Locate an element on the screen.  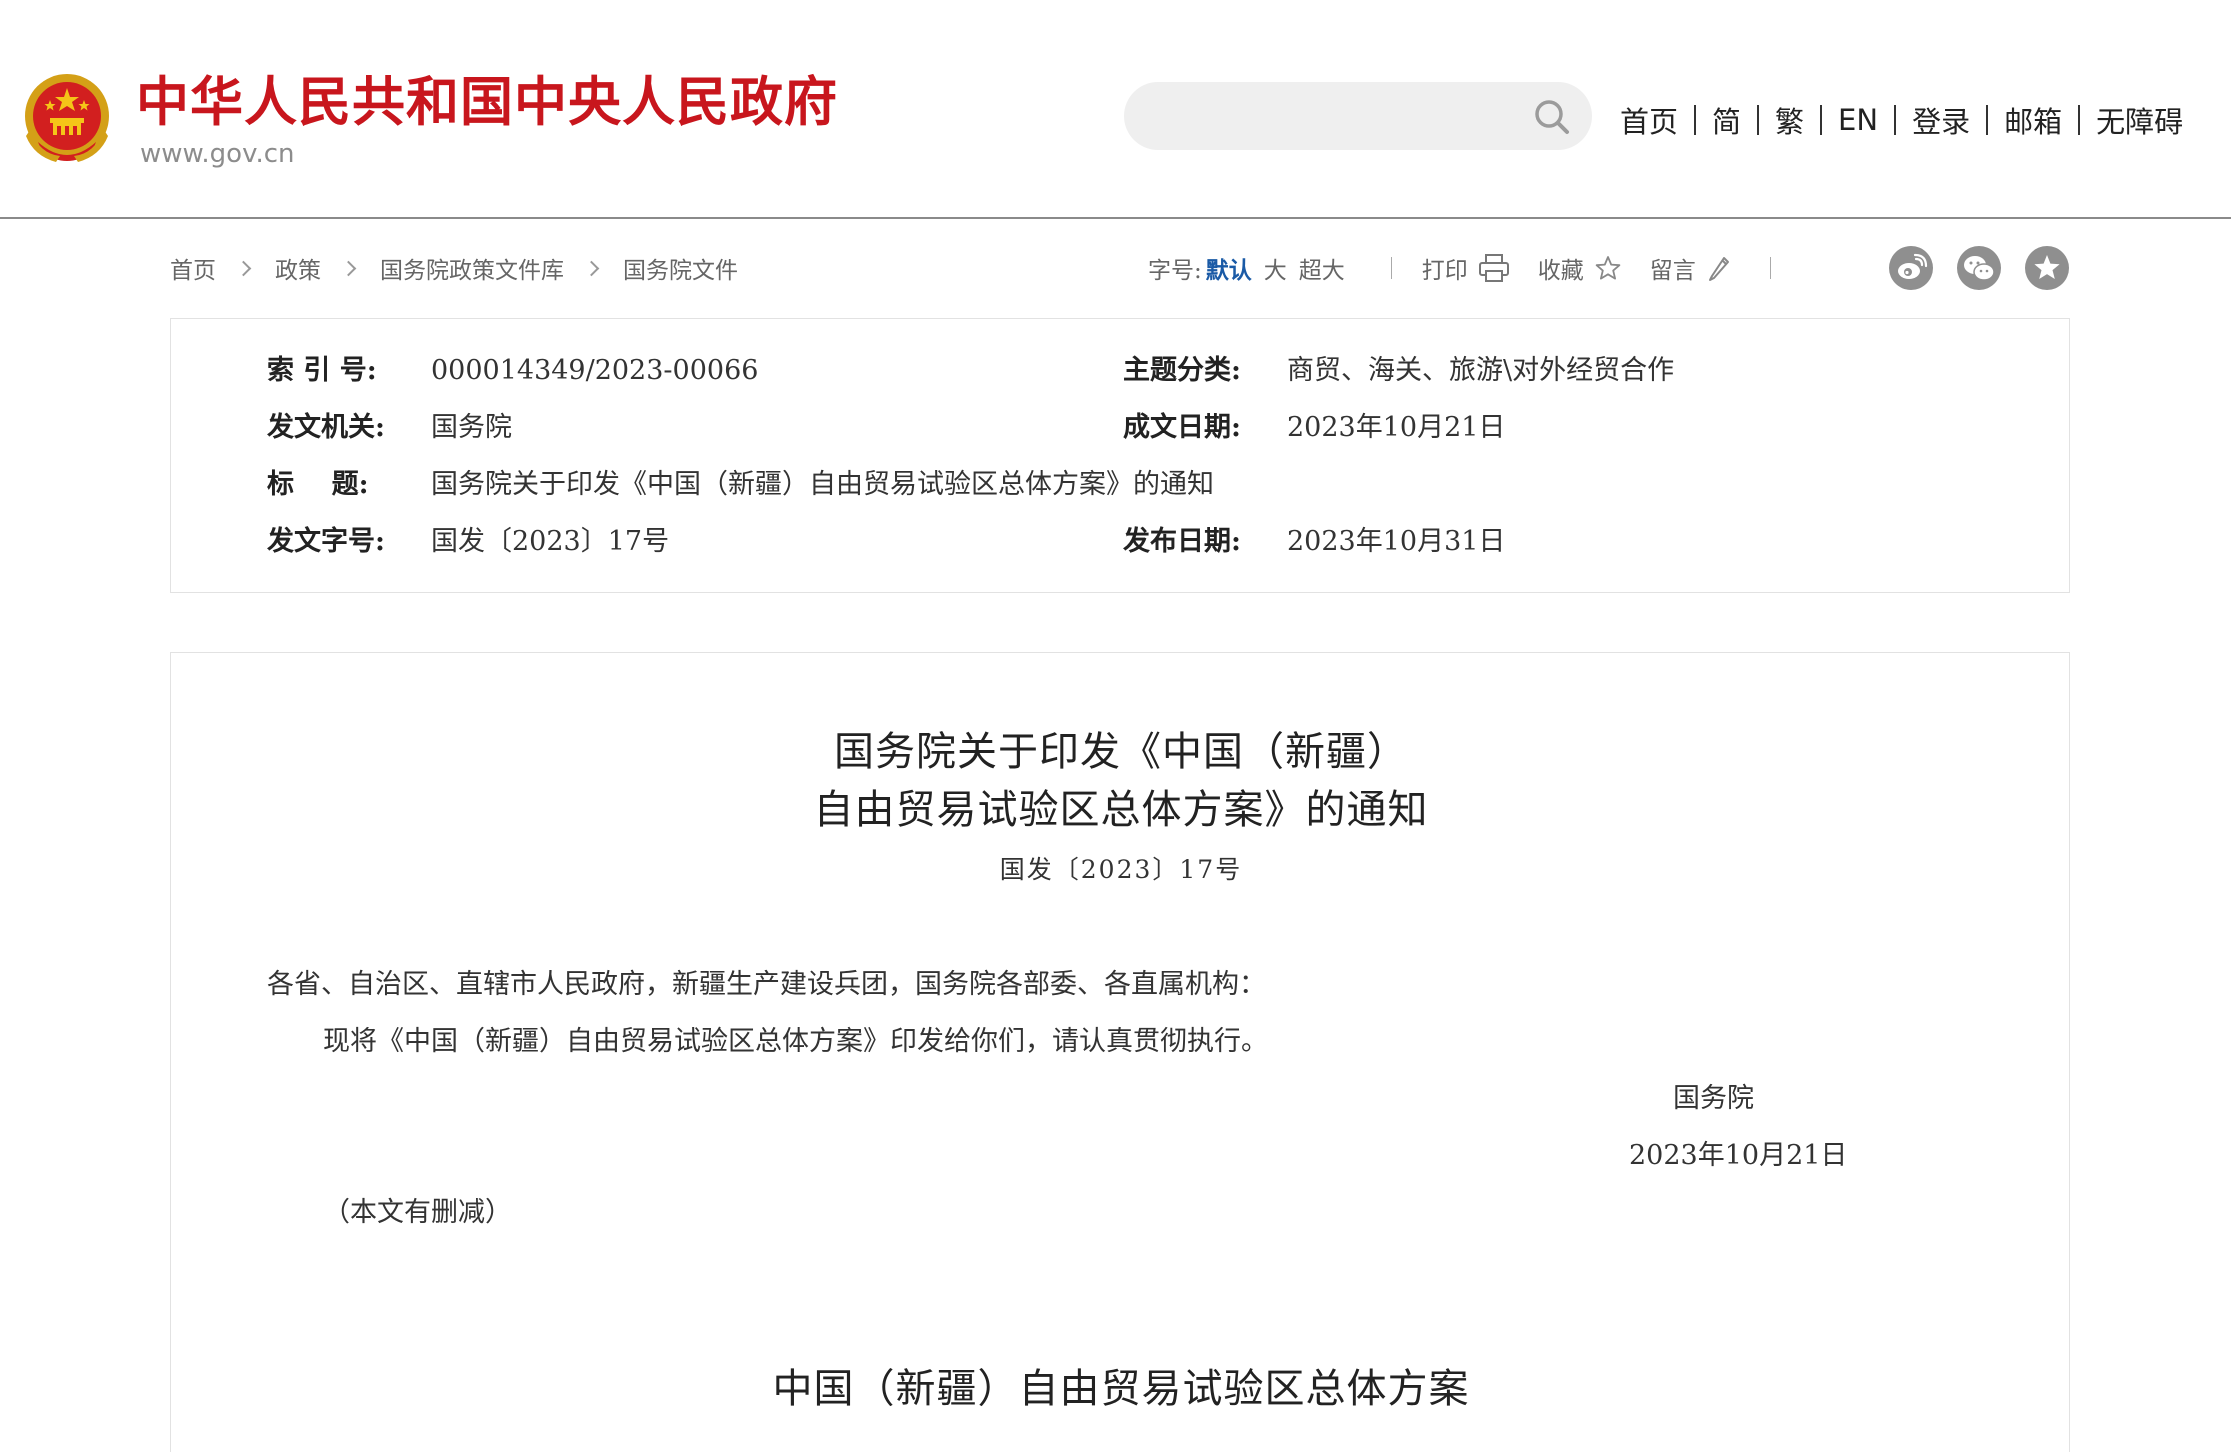
star-icon is located at coordinates (2047, 267).